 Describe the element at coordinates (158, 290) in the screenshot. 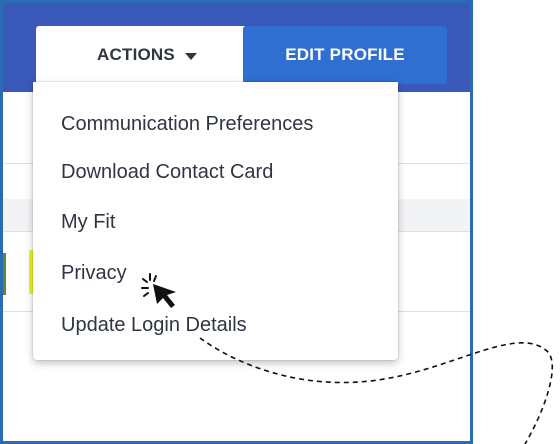

I see `mouse-pointer-icon` at that location.